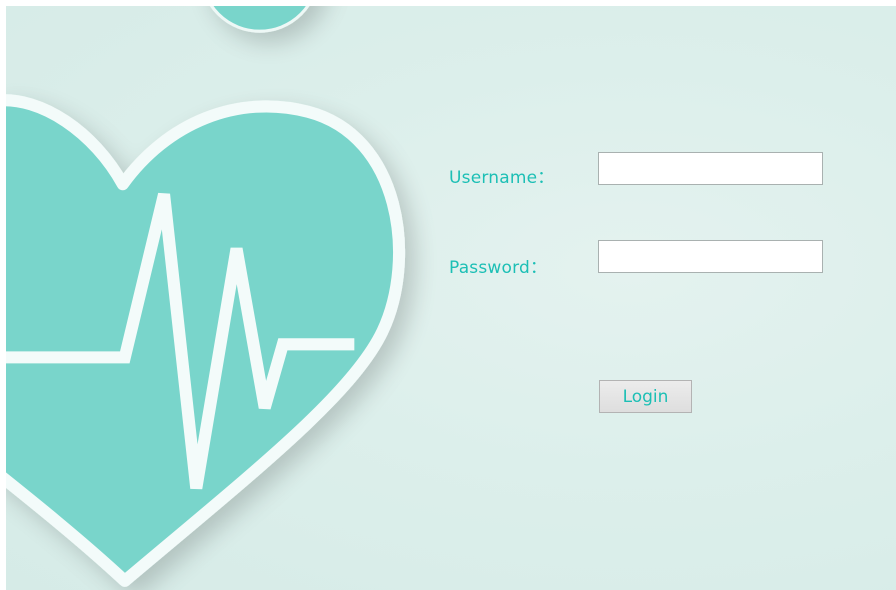 This screenshot has height=590, width=896. Describe the element at coordinates (645, 396) in the screenshot. I see `login-button: Login` at that location.